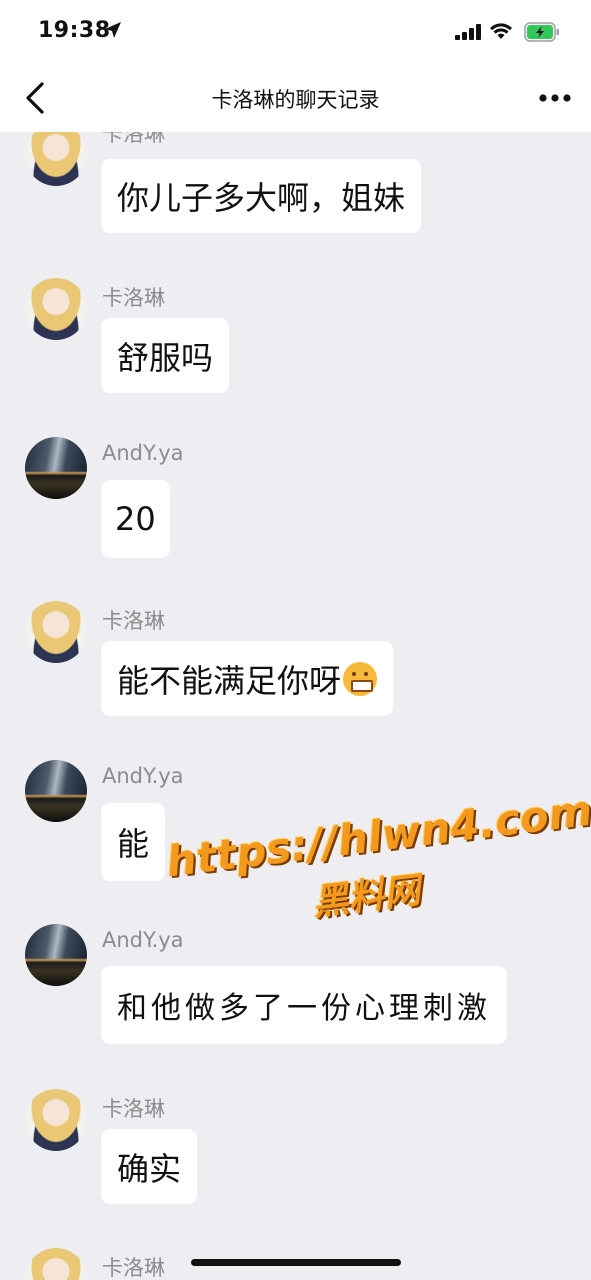 Image resolution: width=591 pixels, height=1280 pixels. I want to click on message-bubble: 能不能满足你呀, so click(247, 678).